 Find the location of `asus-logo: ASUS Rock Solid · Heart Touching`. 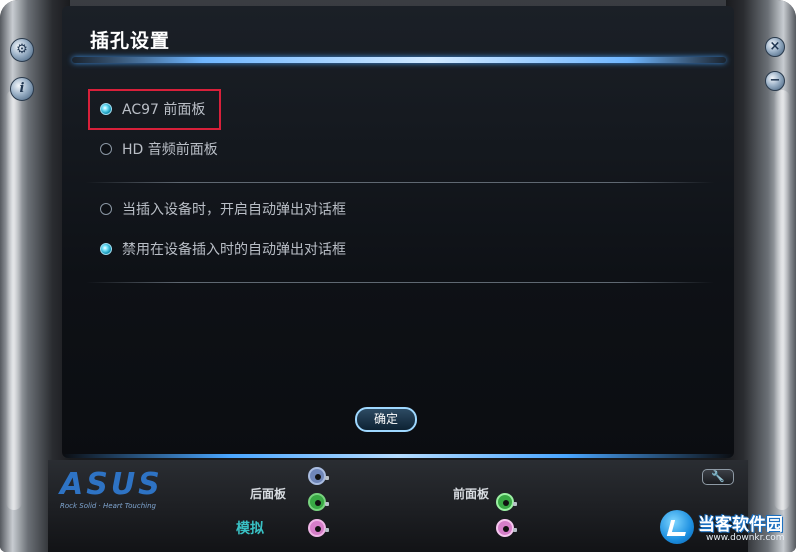

asus-logo: ASUS Rock Solid · Heart Touching is located at coordinates (114, 489).